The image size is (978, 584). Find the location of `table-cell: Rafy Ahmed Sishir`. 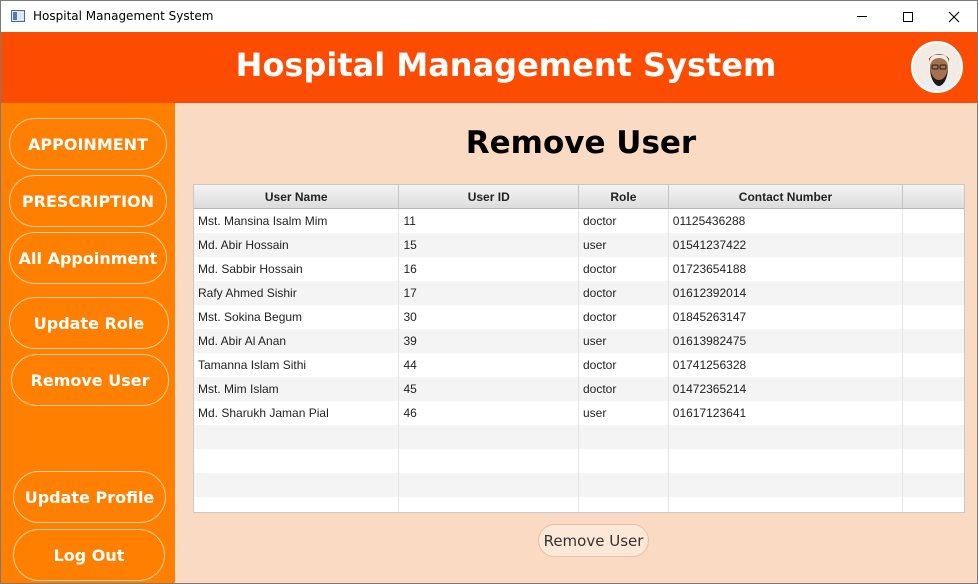

table-cell: Rafy Ahmed Sishir is located at coordinates (297, 293).